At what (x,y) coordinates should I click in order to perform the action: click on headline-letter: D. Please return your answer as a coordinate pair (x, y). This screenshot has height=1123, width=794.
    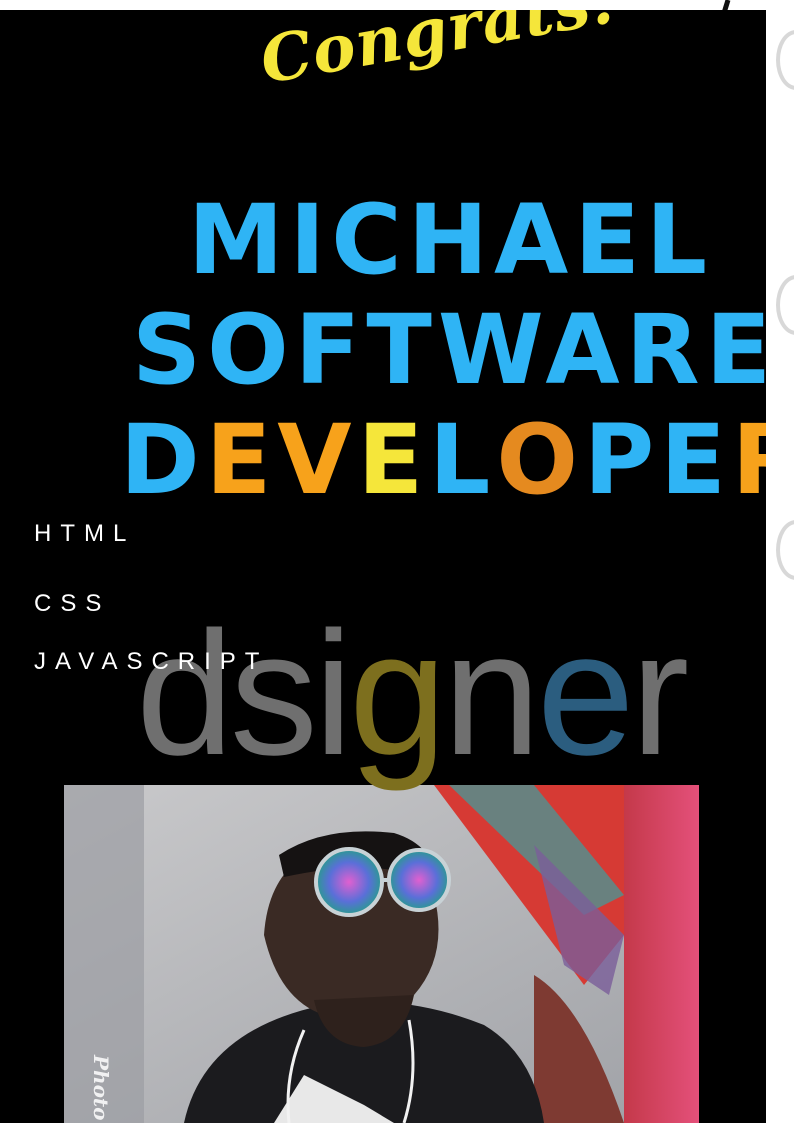
    Looking at the image, I should click on (163, 460).